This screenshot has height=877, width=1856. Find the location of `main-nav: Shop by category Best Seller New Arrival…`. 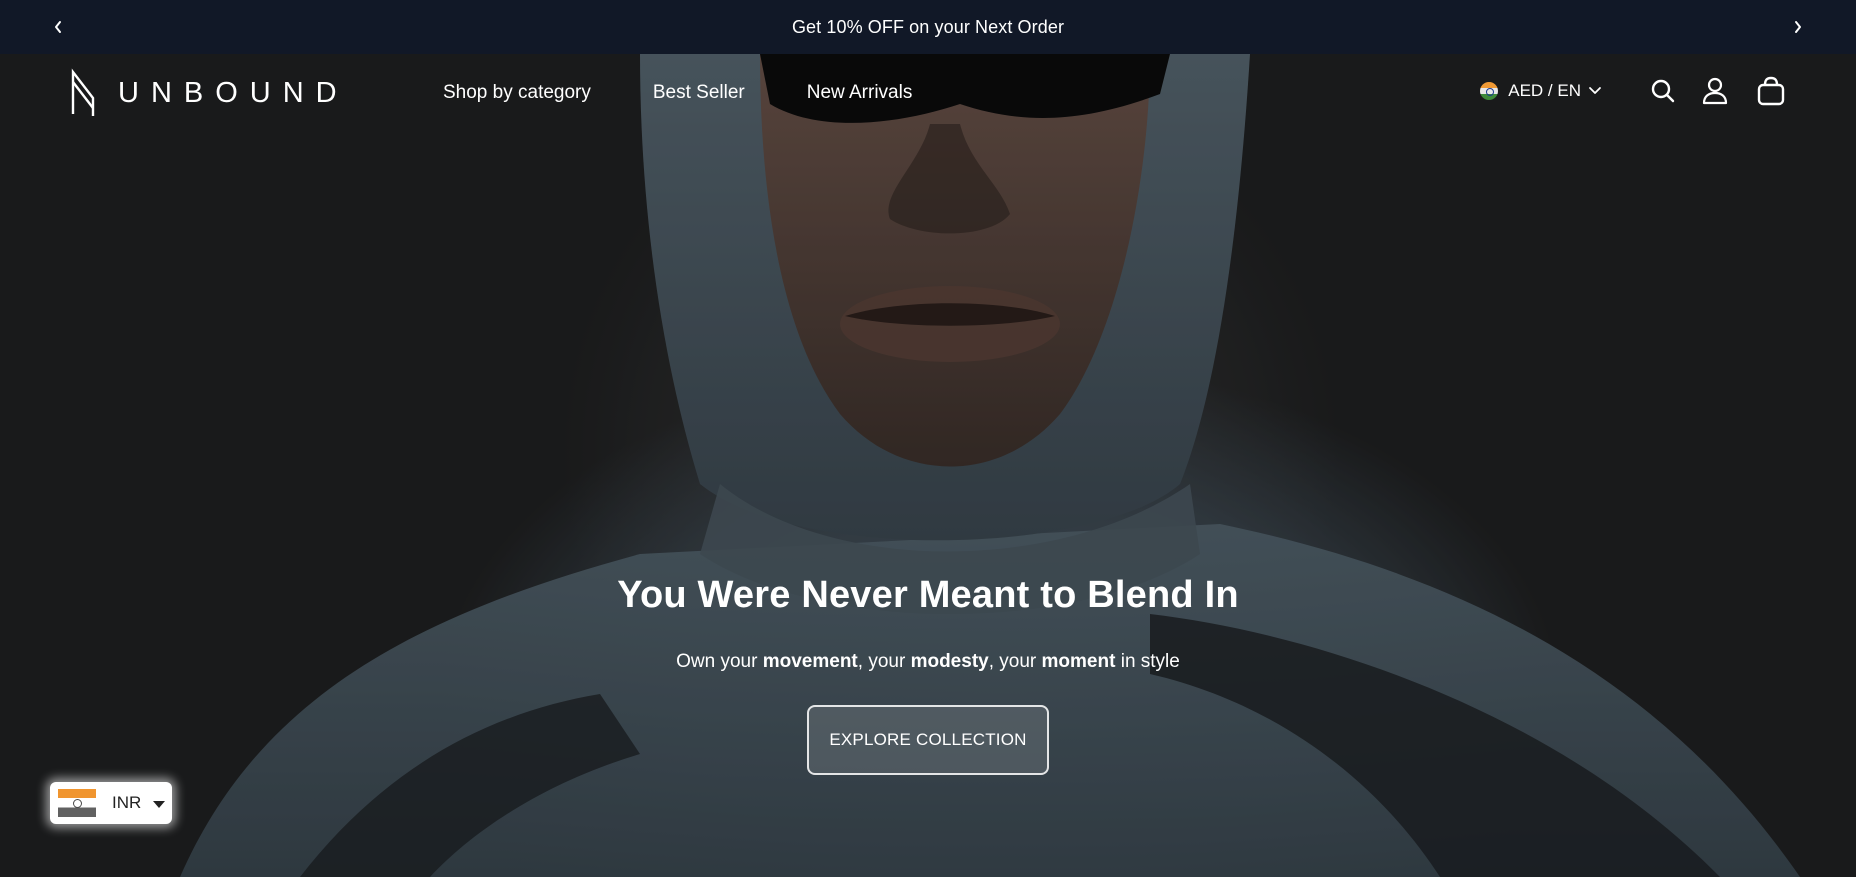

main-nav: Shop by category Best Seller New Arrival… is located at coordinates (677, 93).